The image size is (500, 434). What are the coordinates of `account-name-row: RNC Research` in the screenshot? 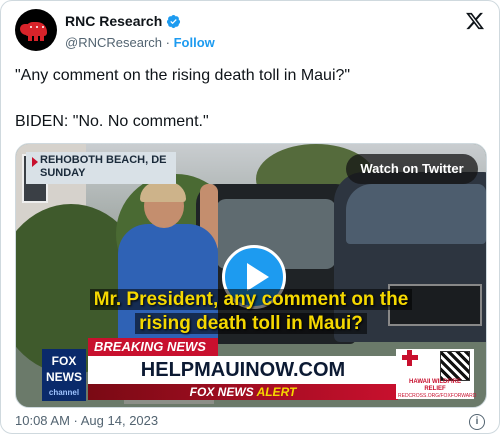 It's located at (123, 21).